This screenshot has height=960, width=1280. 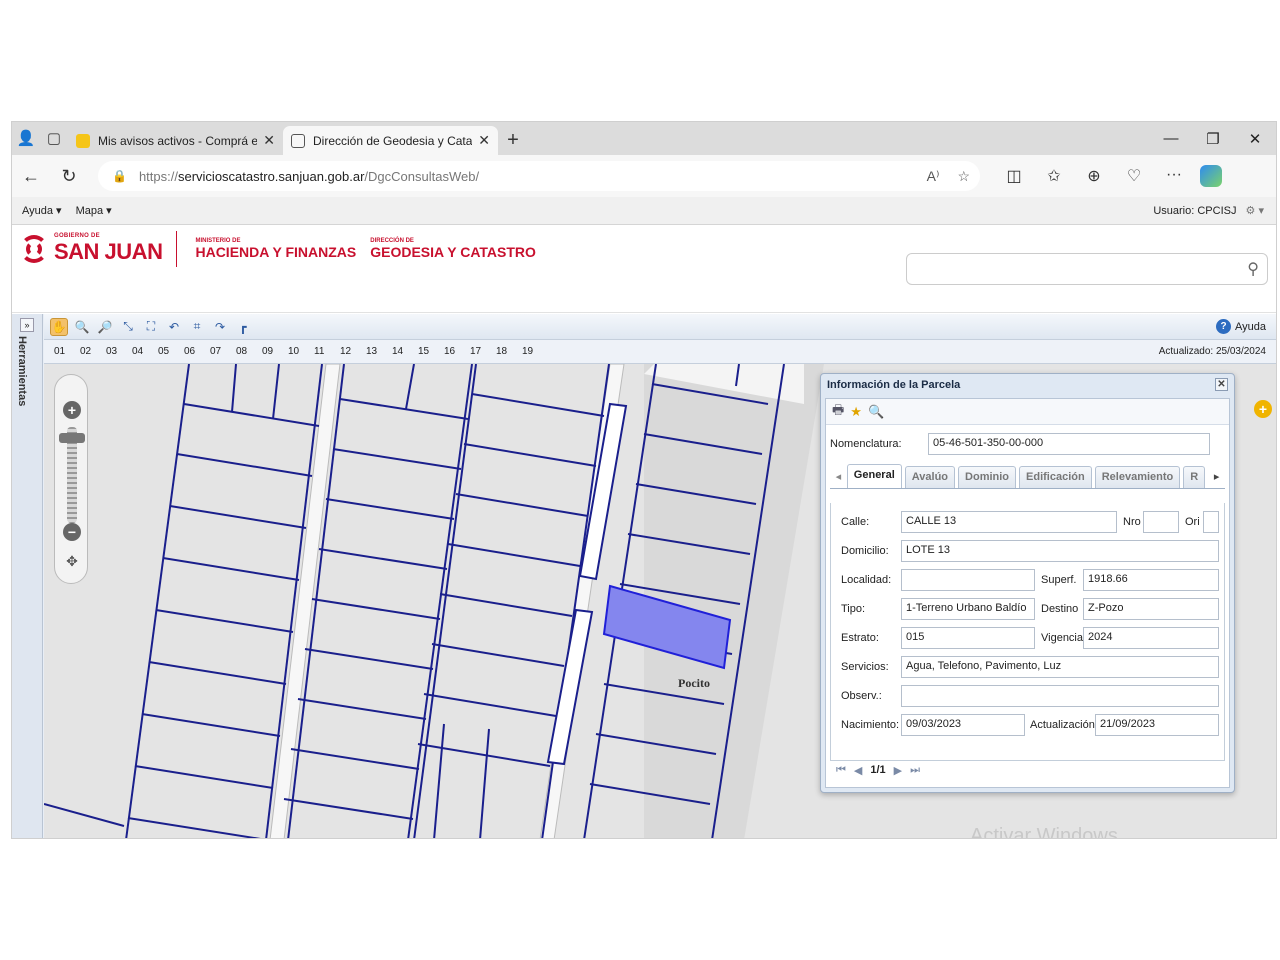 What do you see at coordinates (1263, 409) in the screenshot?
I see `add-layer-icon: +` at bounding box center [1263, 409].